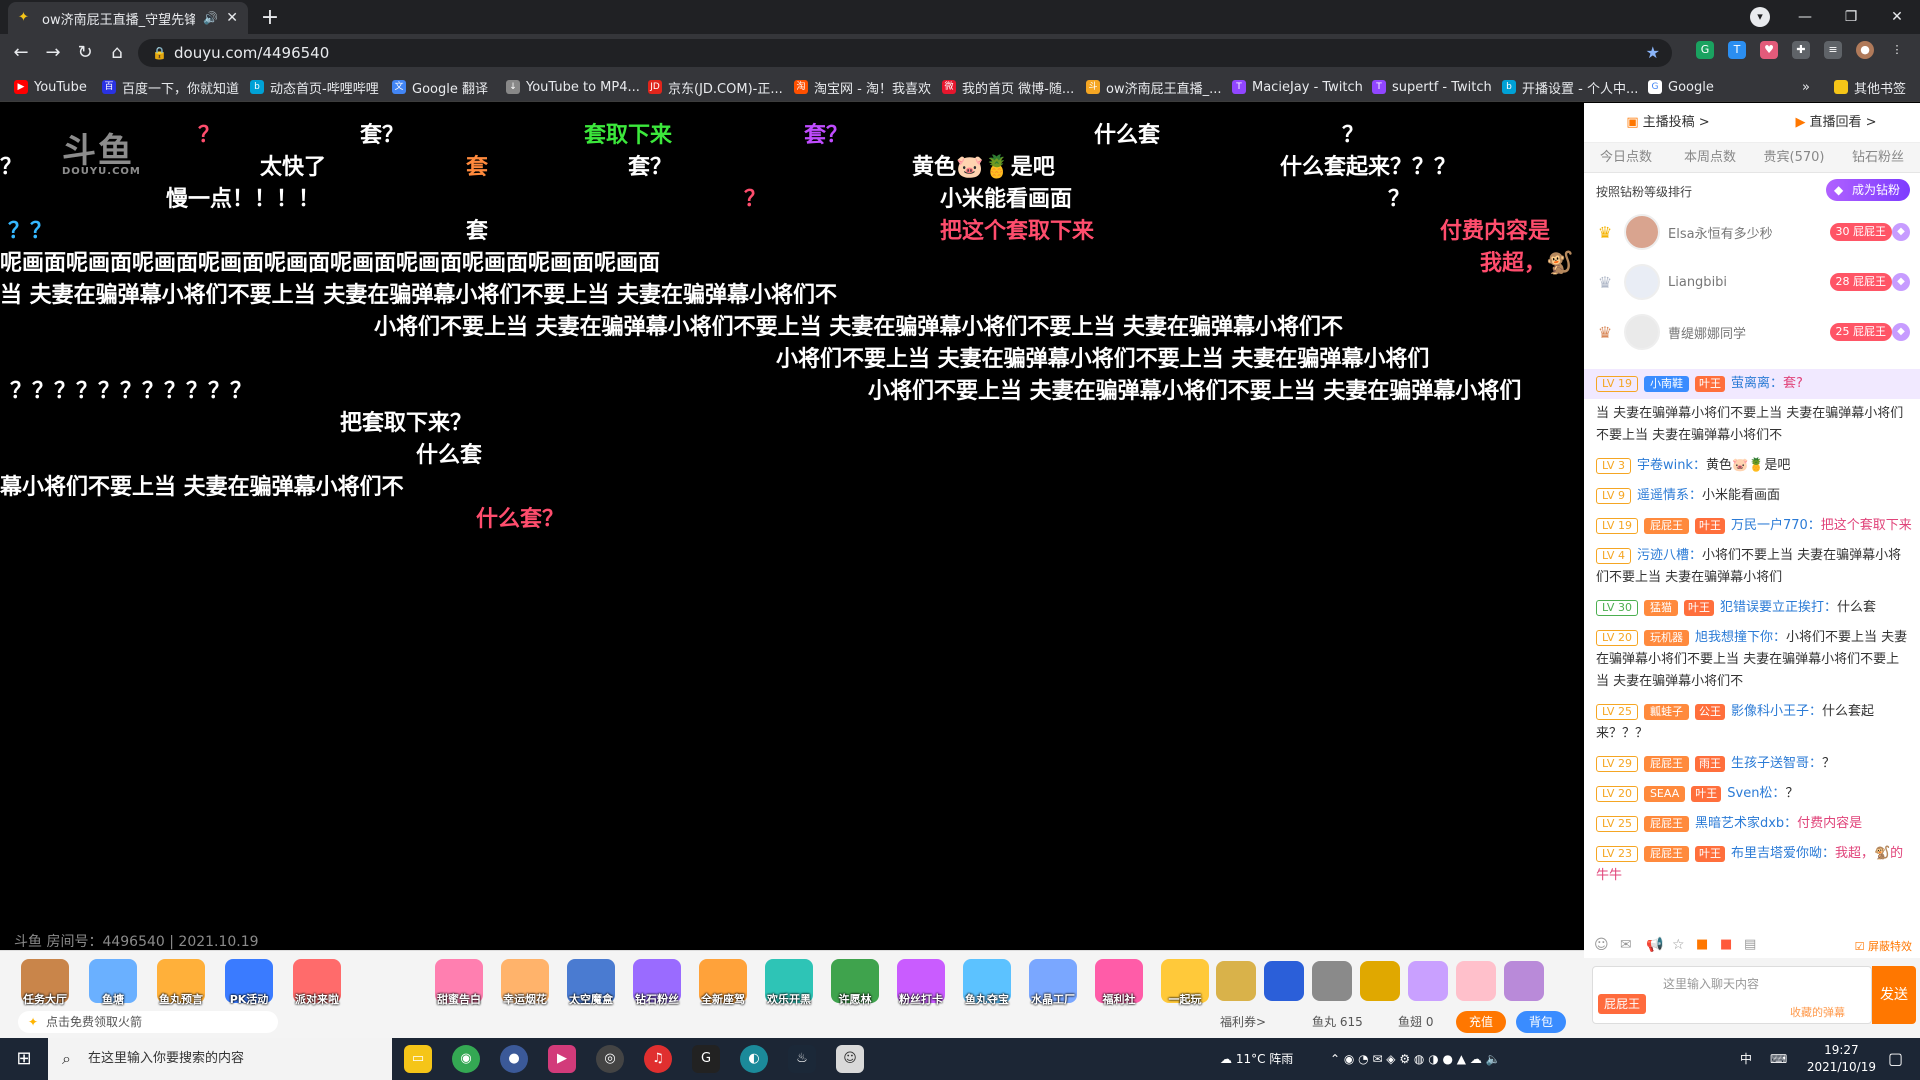 The height and width of the screenshot is (1080, 1920). Describe the element at coordinates (1256, 1059) in the screenshot. I see `weather: ☁ 11°C 阵雨` at that location.